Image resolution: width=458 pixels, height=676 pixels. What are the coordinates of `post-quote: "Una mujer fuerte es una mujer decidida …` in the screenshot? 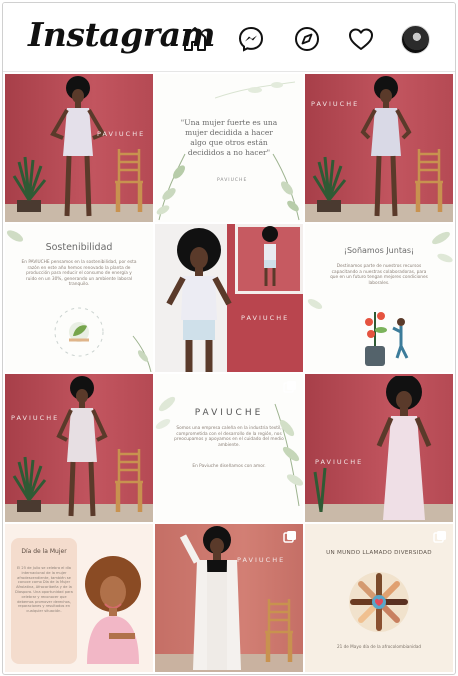 It's located at (229, 148).